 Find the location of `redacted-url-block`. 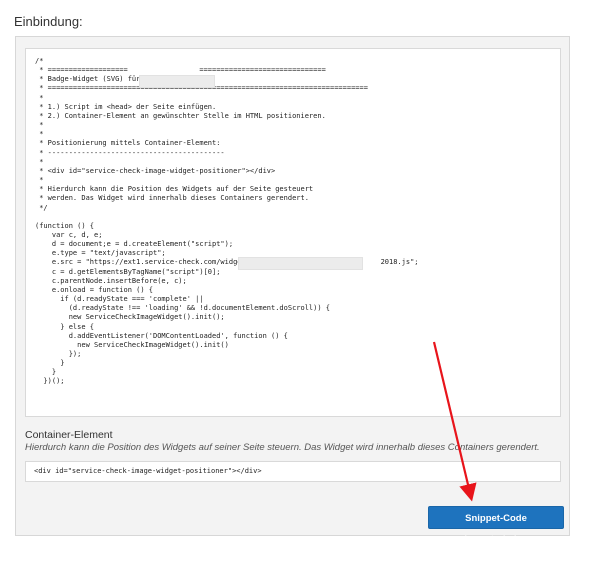

redacted-url-block is located at coordinates (300, 263).